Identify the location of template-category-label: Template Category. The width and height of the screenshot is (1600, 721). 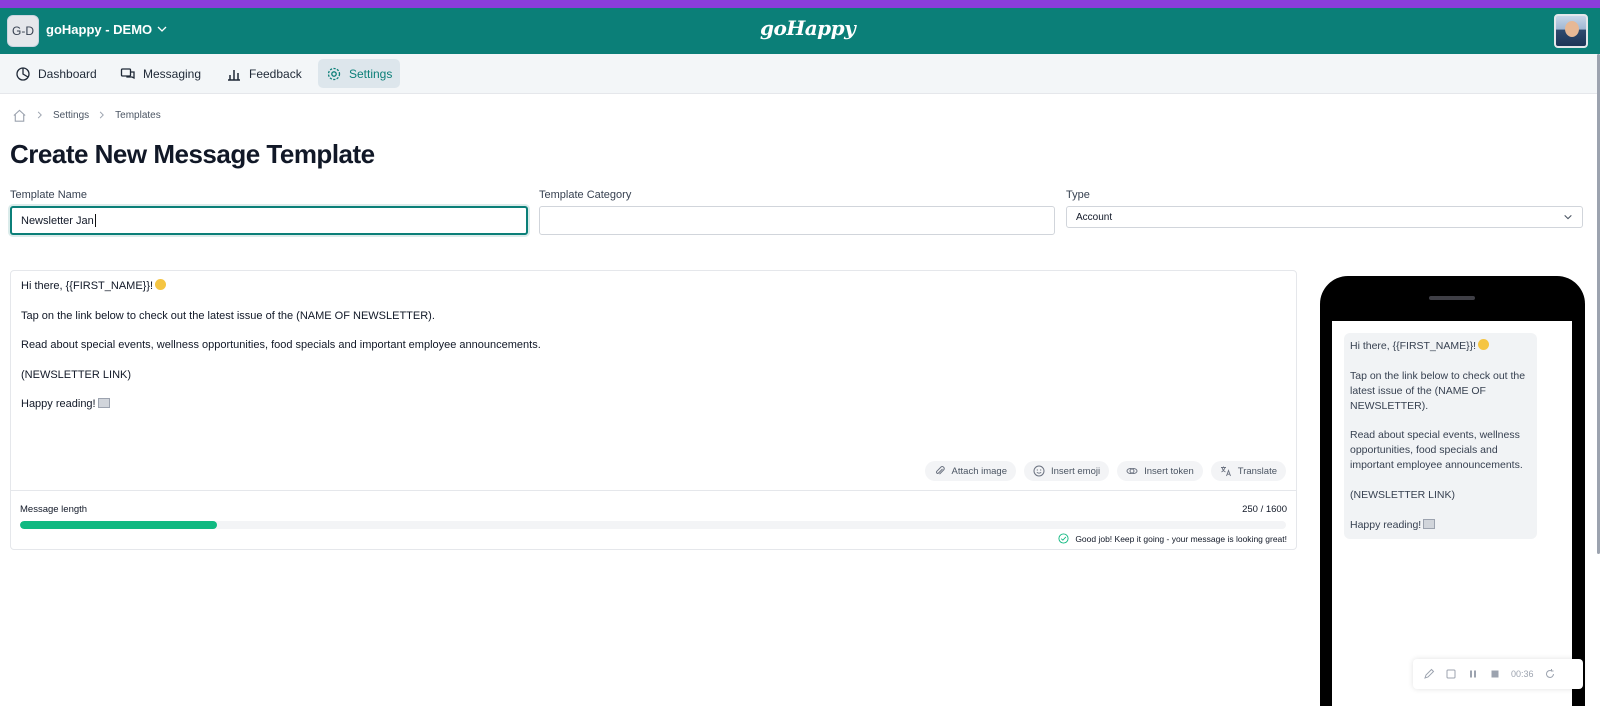
(585, 195).